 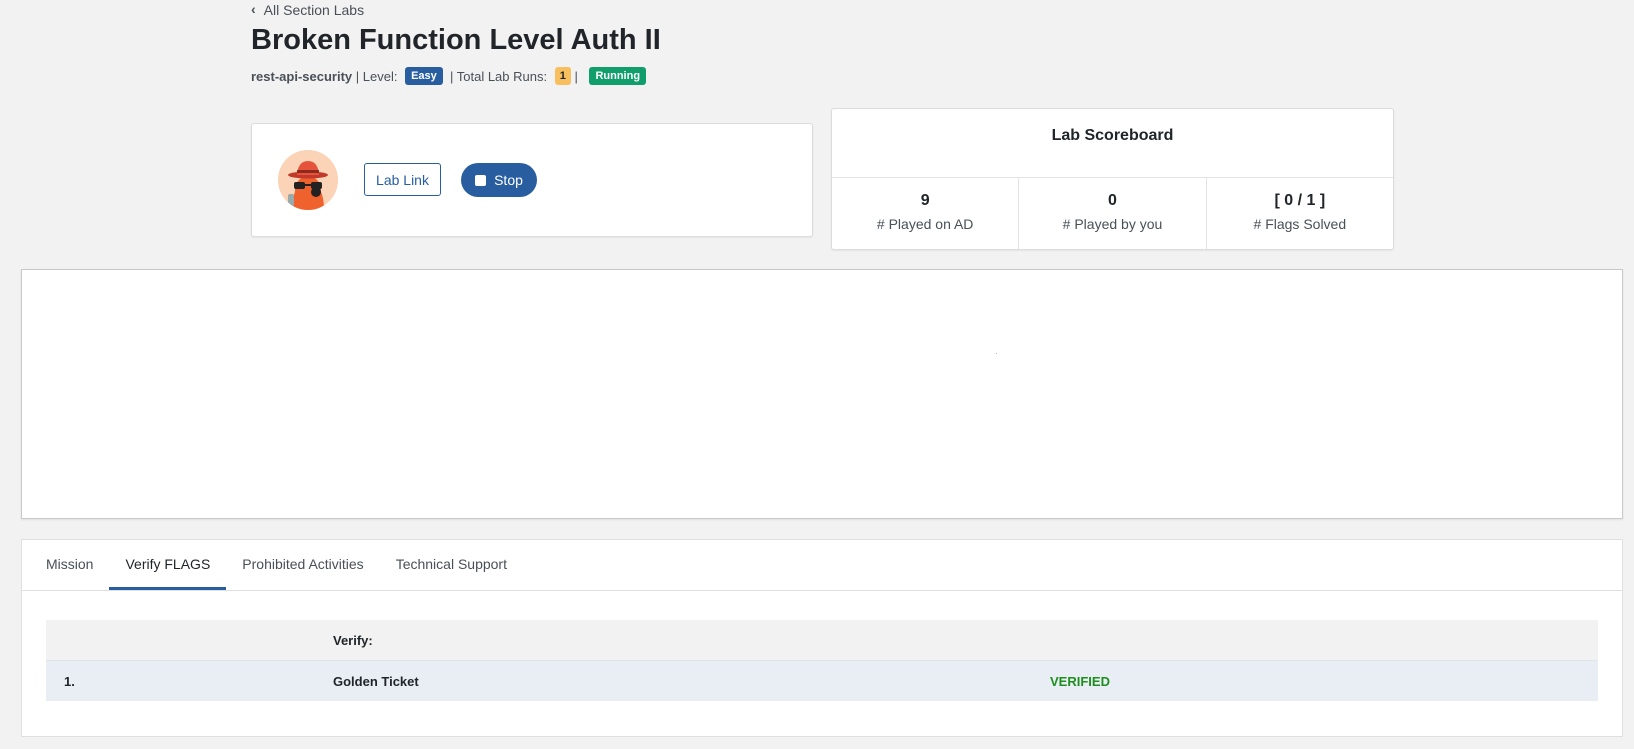 What do you see at coordinates (1112, 200) in the screenshot?
I see `stat-value: 0` at bounding box center [1112, 200].